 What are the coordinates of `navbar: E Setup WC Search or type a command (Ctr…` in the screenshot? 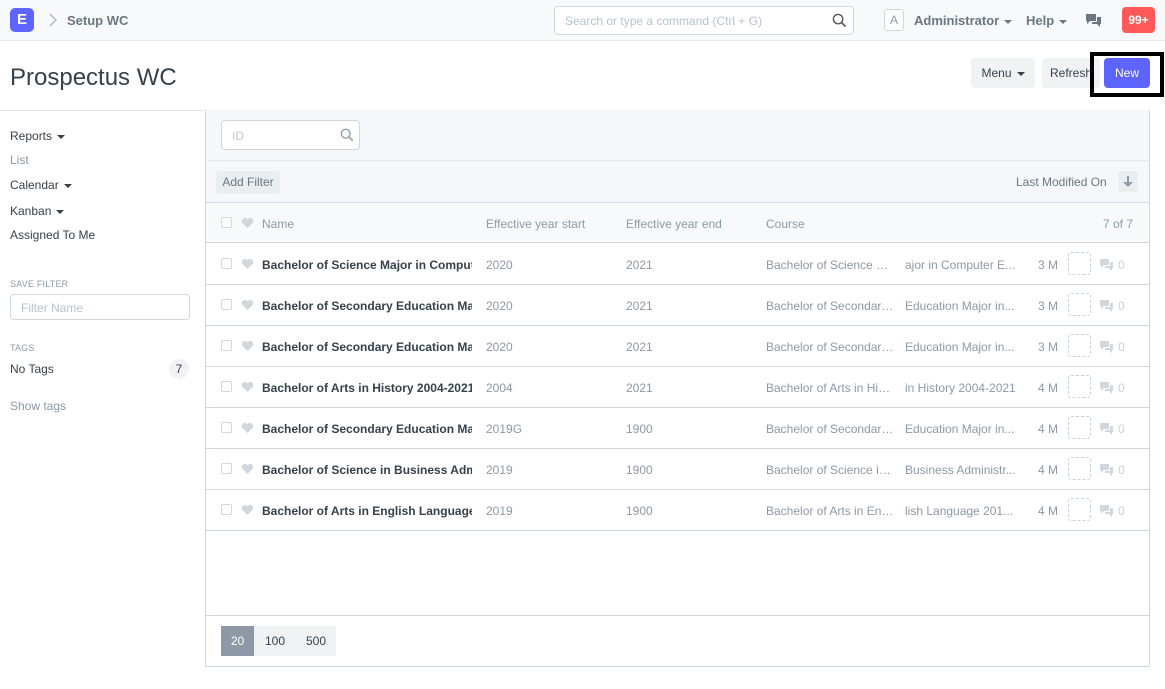 It's located at (582, 20).